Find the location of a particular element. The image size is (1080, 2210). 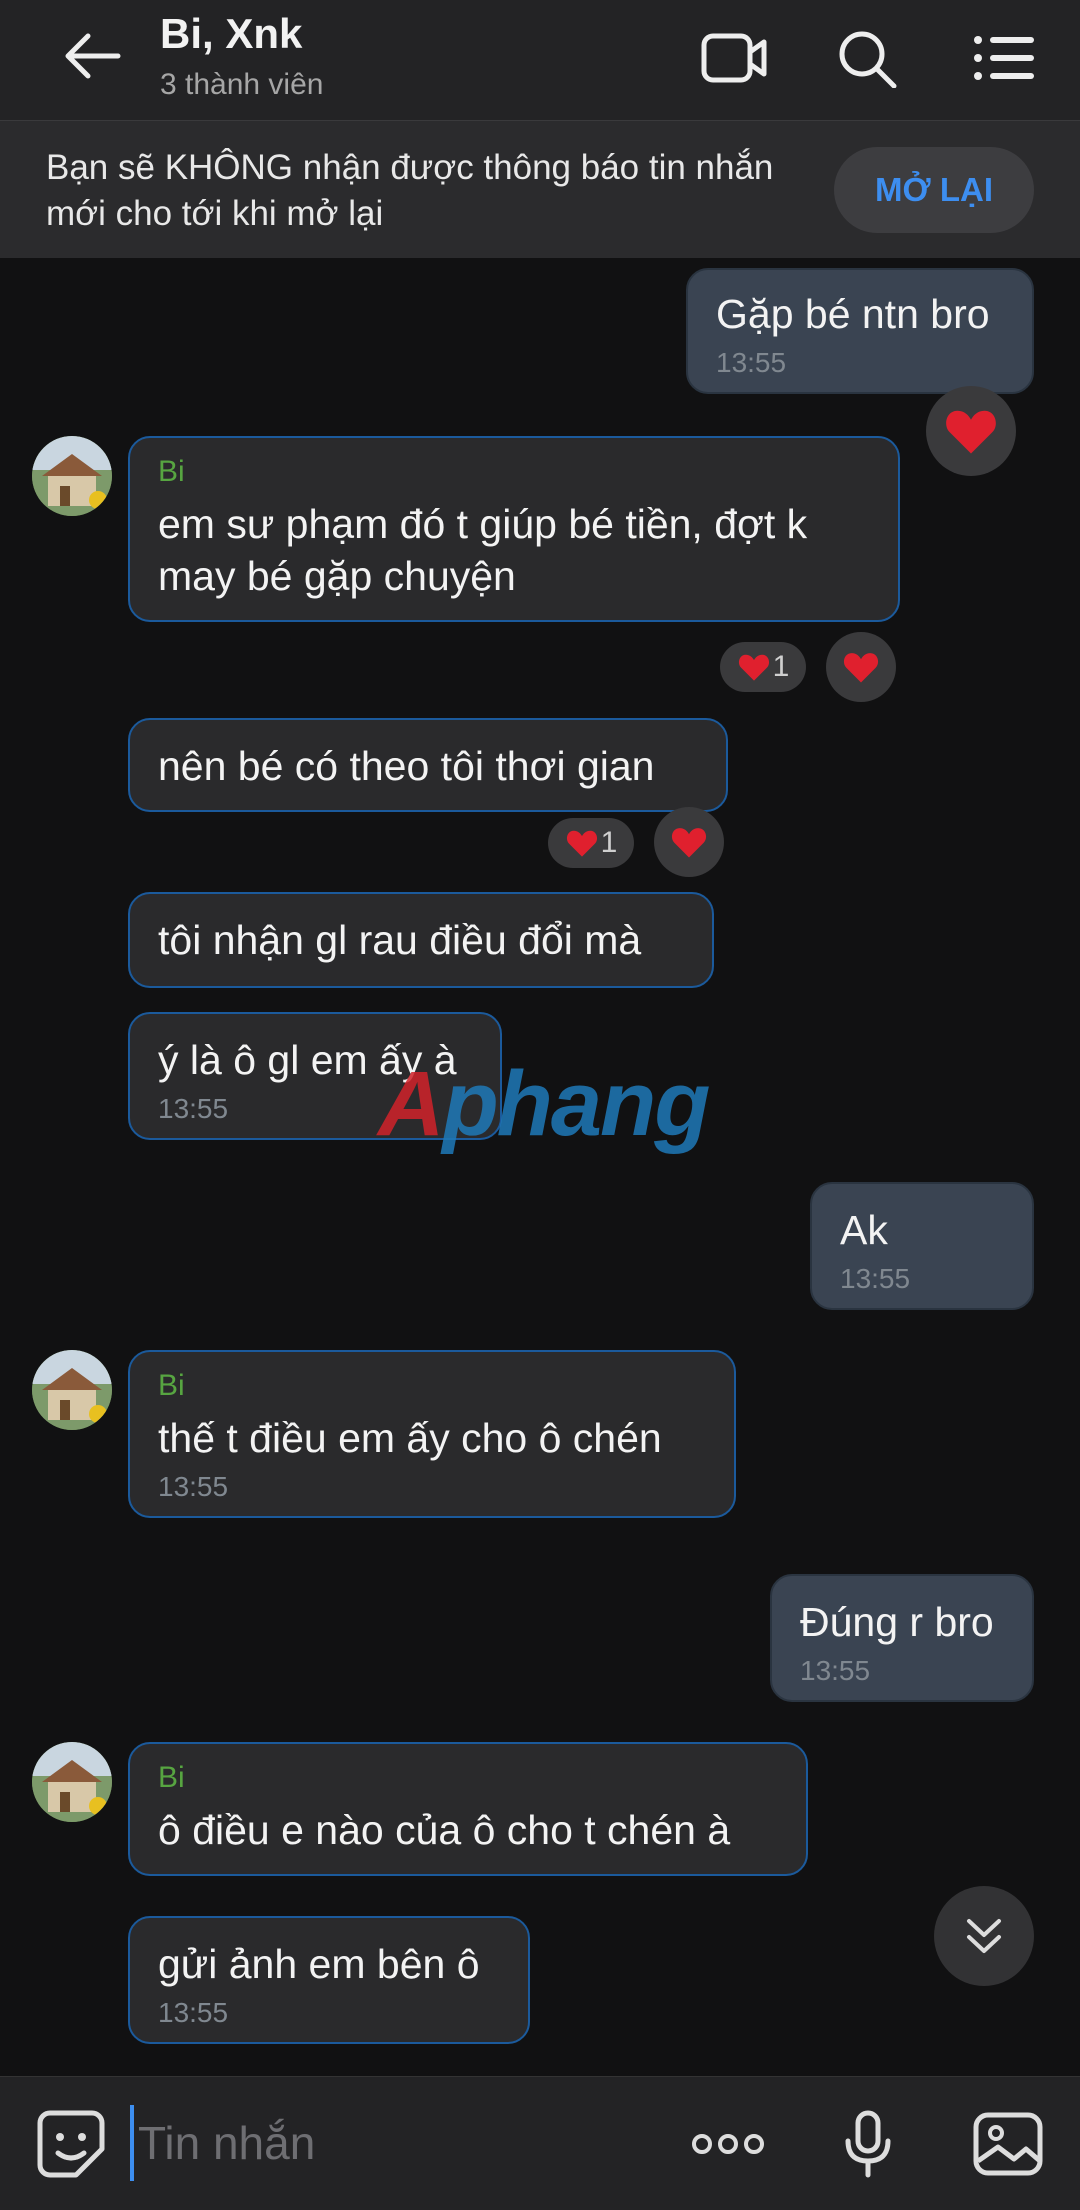

back-arrow-icon is located at coordinates (92, 56).